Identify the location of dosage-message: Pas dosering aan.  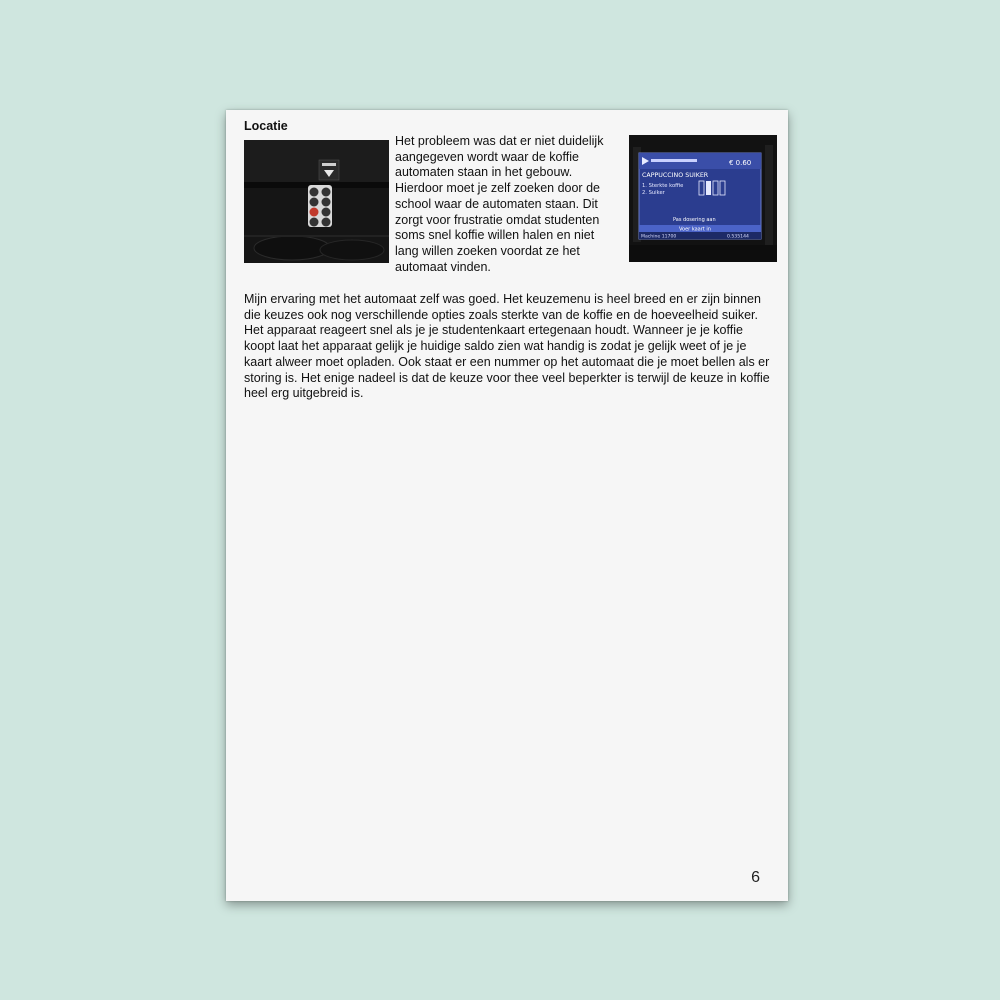
(694, 220).